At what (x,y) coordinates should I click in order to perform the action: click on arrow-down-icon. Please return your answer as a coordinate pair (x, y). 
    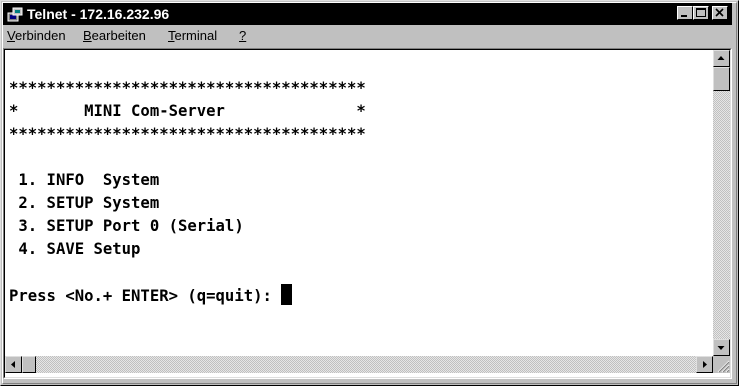
    Looking at the image, I should click on (721, 348).